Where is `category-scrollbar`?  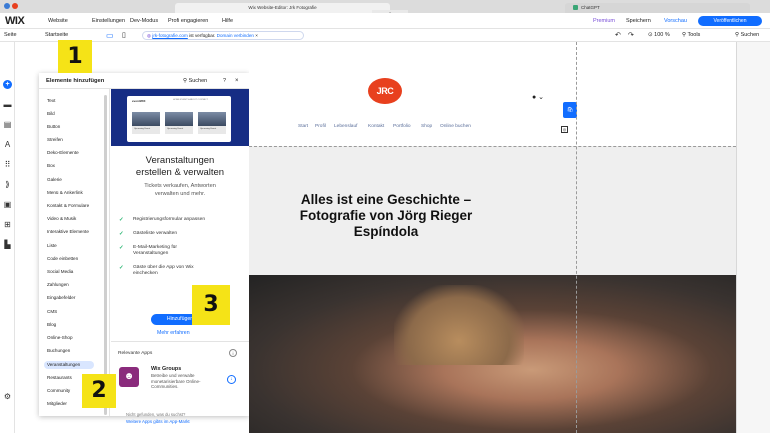 category-scrollbar is located at coordinates (105, 255).